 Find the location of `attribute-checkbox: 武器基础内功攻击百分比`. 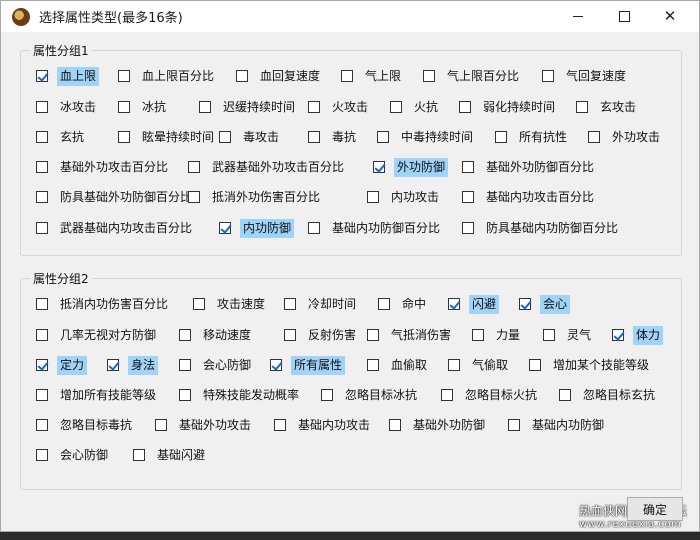

attribute-checkbox: 武器基础内功攻击百分比 is located at coordinates (115, 228).